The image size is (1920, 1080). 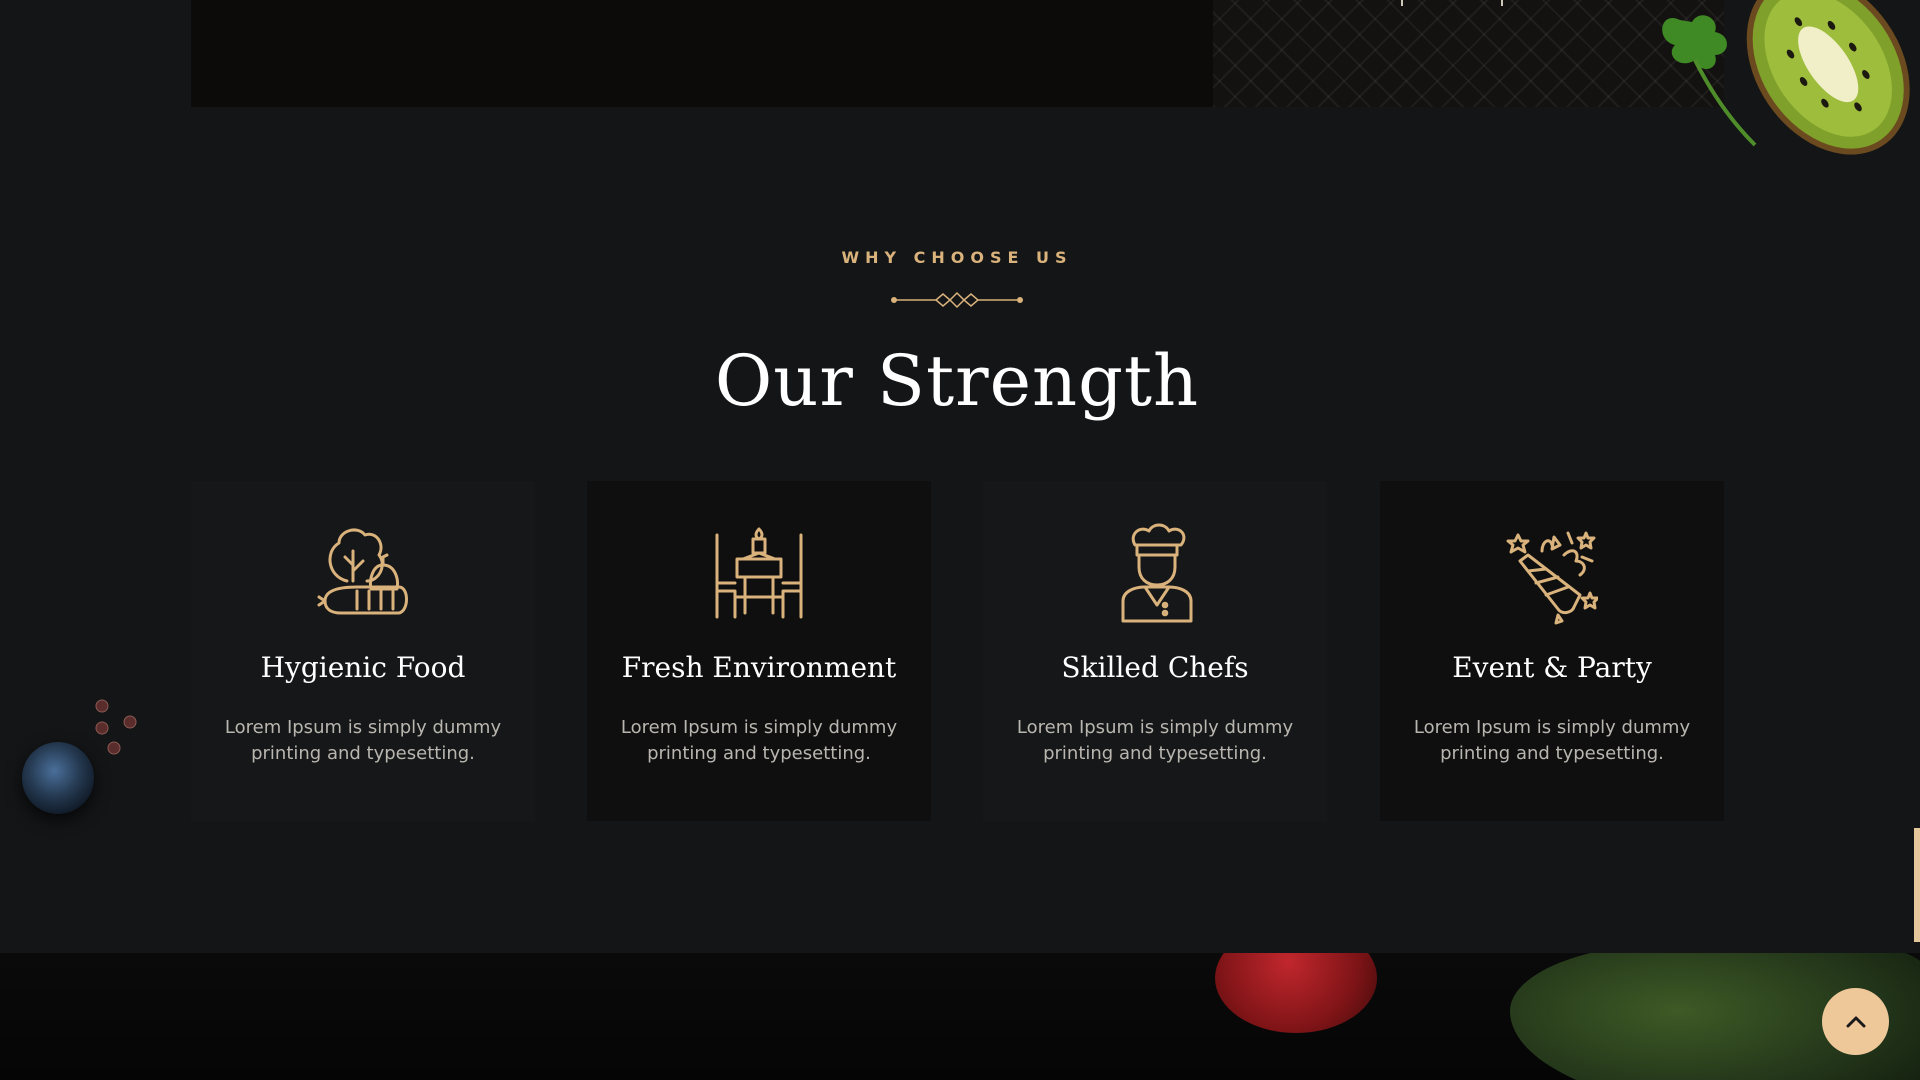 I want to click on section-eyebrow: WHY CHOOSE US, so click(x=957, y=257).